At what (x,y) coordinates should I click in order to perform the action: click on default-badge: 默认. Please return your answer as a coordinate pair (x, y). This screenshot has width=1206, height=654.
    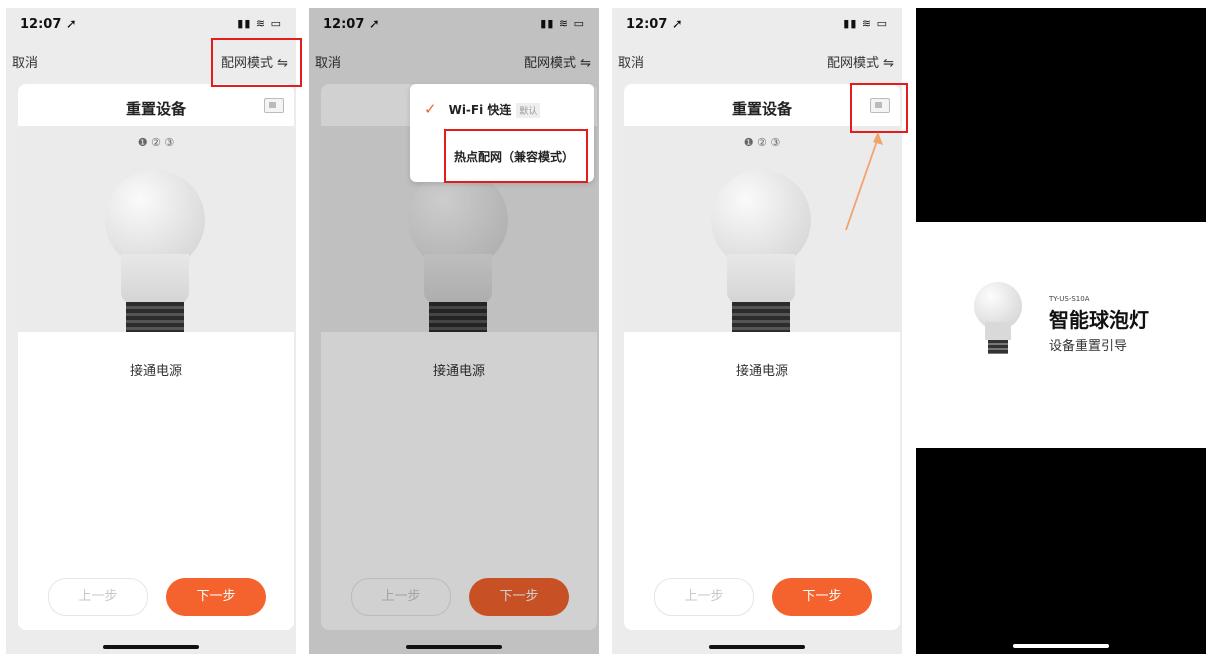
    Looking at the image, I should click on (528, 110).